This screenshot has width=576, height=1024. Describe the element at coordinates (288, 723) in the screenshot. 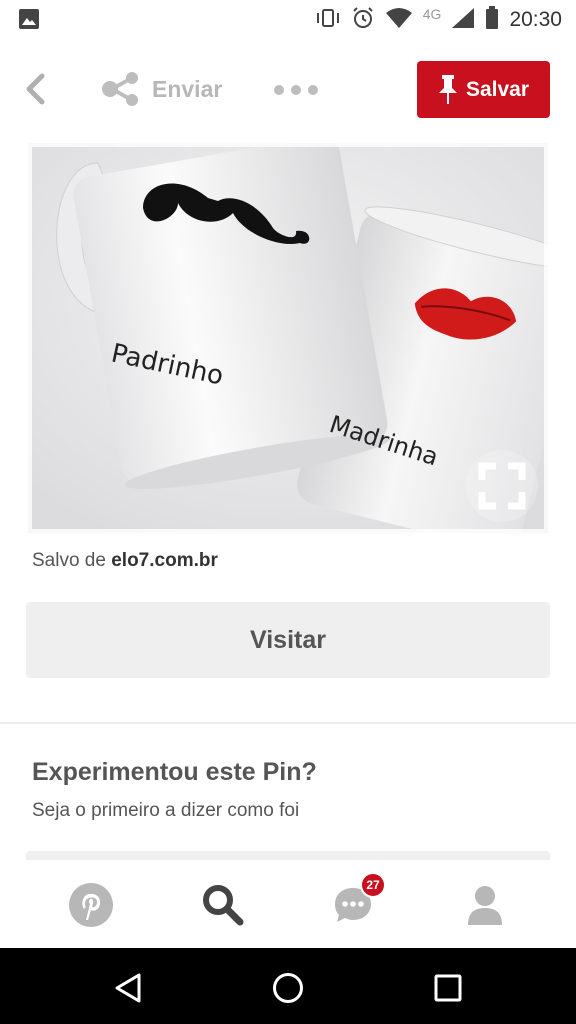

I see `section-divider` at that location.